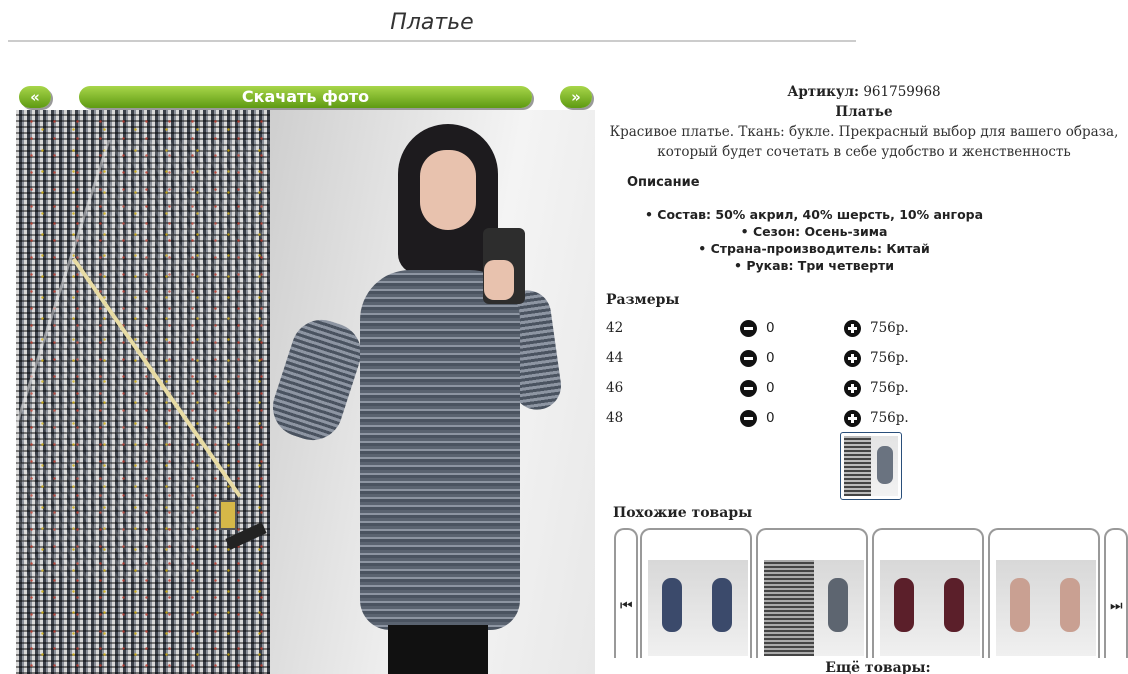 The width and height of the screenshot is (1128, 674). What do you see at coordinates (814, 265) in the screenshot?
I see `feature-sleeve: Рукав: Три четверти` at bounding box center [814, 265].